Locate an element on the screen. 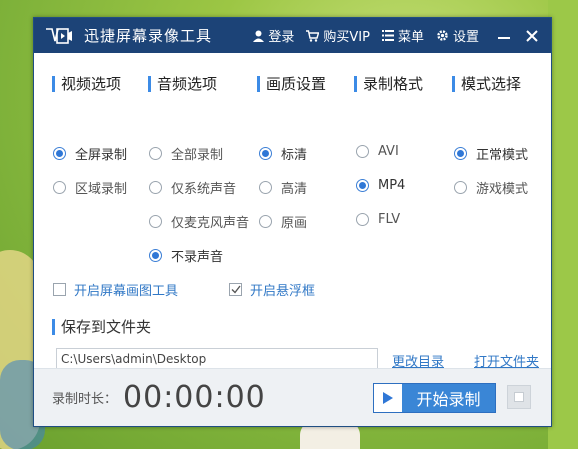 The image size is (578, 449). login-button: 登录 is located at coordinates (273, 35).